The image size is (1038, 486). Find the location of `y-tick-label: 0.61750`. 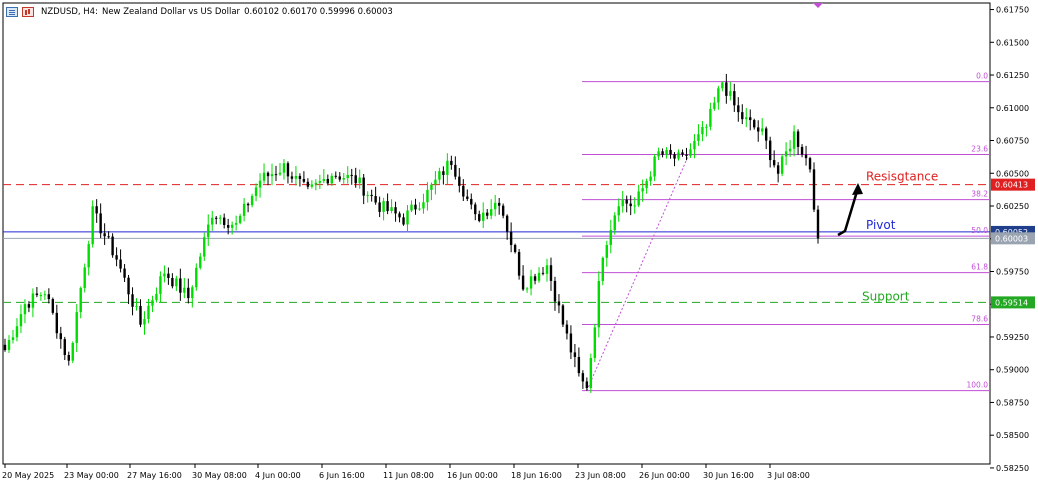

y-tick-label: 0.61750 is located at coordinates (1012, 10).